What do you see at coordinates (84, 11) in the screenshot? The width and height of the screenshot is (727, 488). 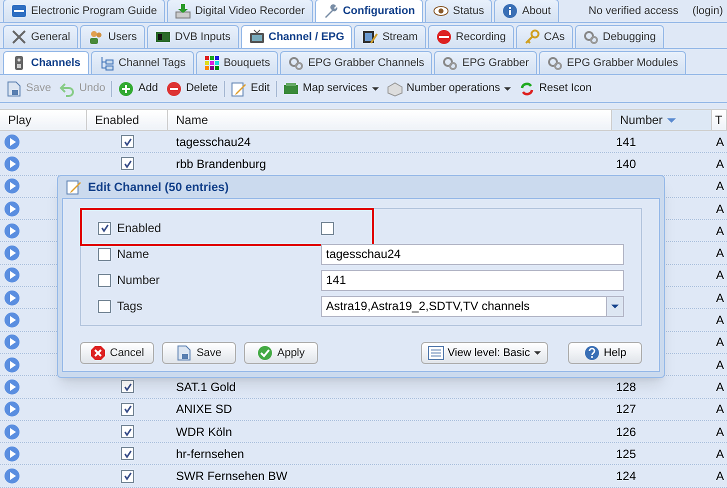 I see `tab: Electronic Program Guide` at bounding box center [84, 11].